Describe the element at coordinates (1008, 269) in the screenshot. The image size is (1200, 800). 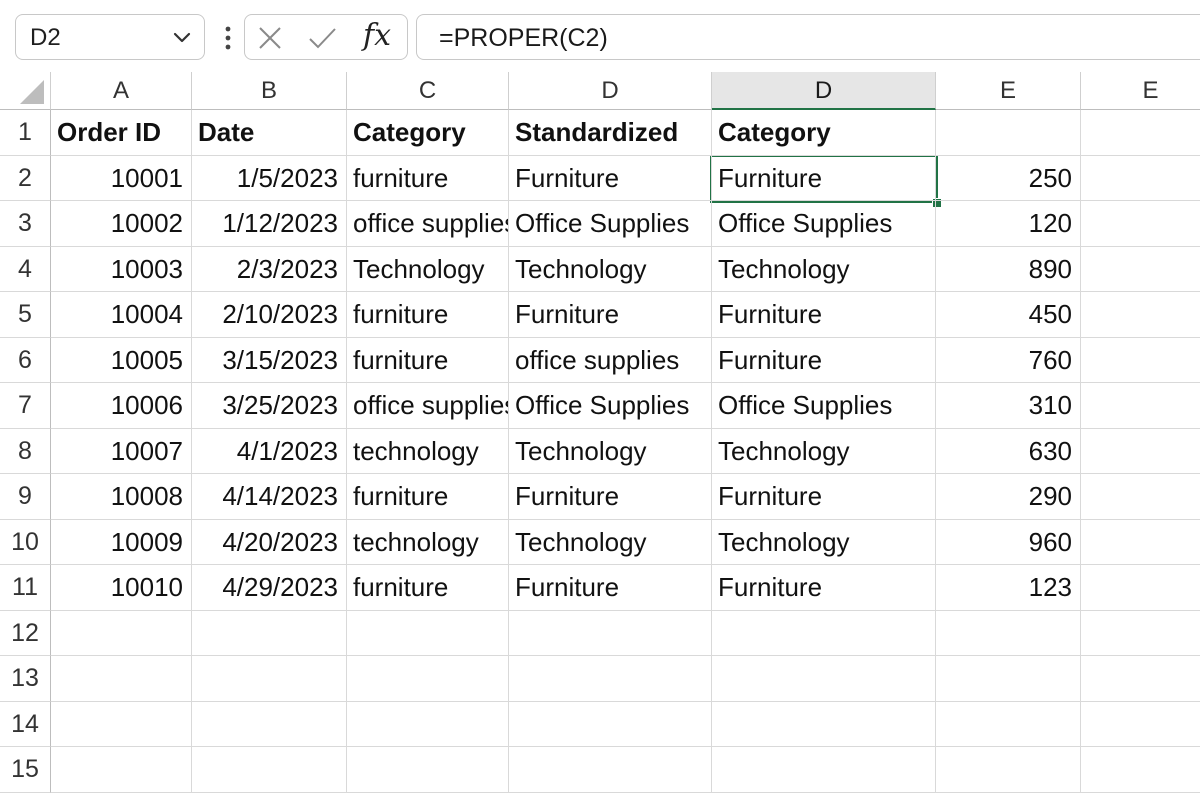
I see `cell: 890` at that location.